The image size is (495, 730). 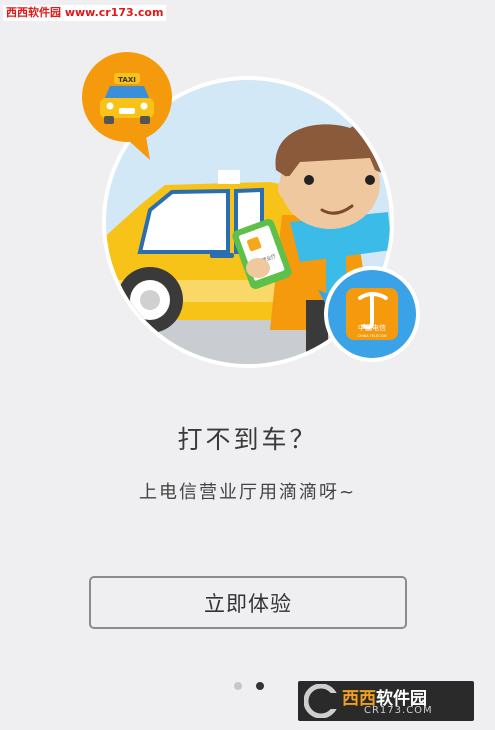 I want to click on page-subtitle: 上电信营业厅用滴滴呀~, so click(x=247, y=492).